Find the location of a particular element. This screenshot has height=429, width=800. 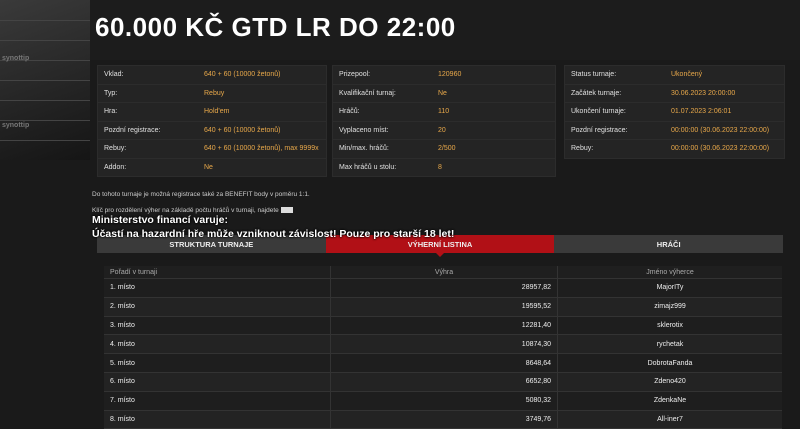

info-row: Hra: Hold'em is located at coordinates (212, 112).